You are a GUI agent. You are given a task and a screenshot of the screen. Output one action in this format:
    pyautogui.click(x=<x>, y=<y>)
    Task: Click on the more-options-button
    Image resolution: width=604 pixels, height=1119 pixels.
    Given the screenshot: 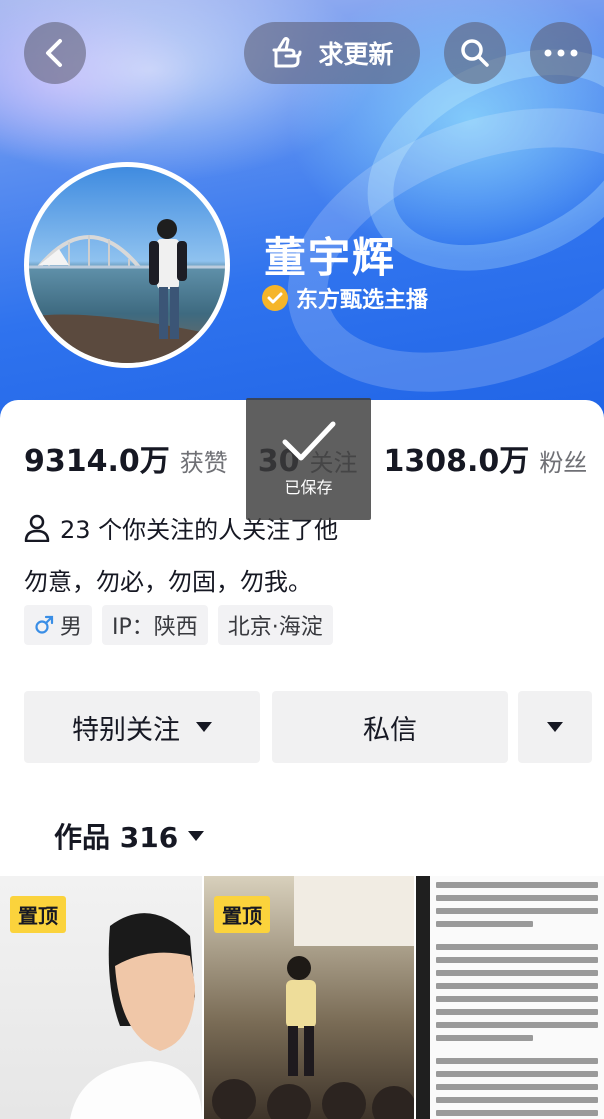 What is the action you would take?
    pyautogui.click(x=561, y=53)
    